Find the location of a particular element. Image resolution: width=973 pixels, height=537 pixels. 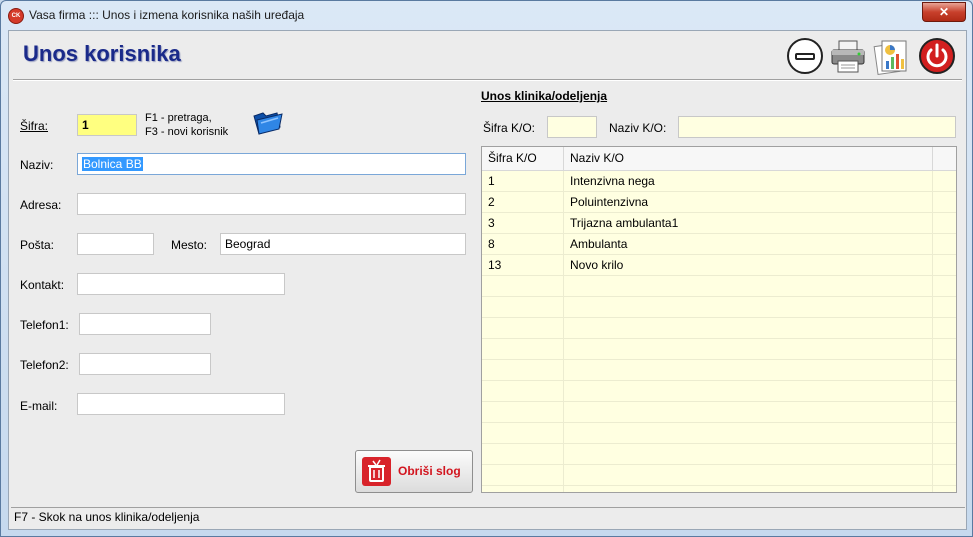

table-row: 8 Ambulanta is located at coordinates (719, 244).